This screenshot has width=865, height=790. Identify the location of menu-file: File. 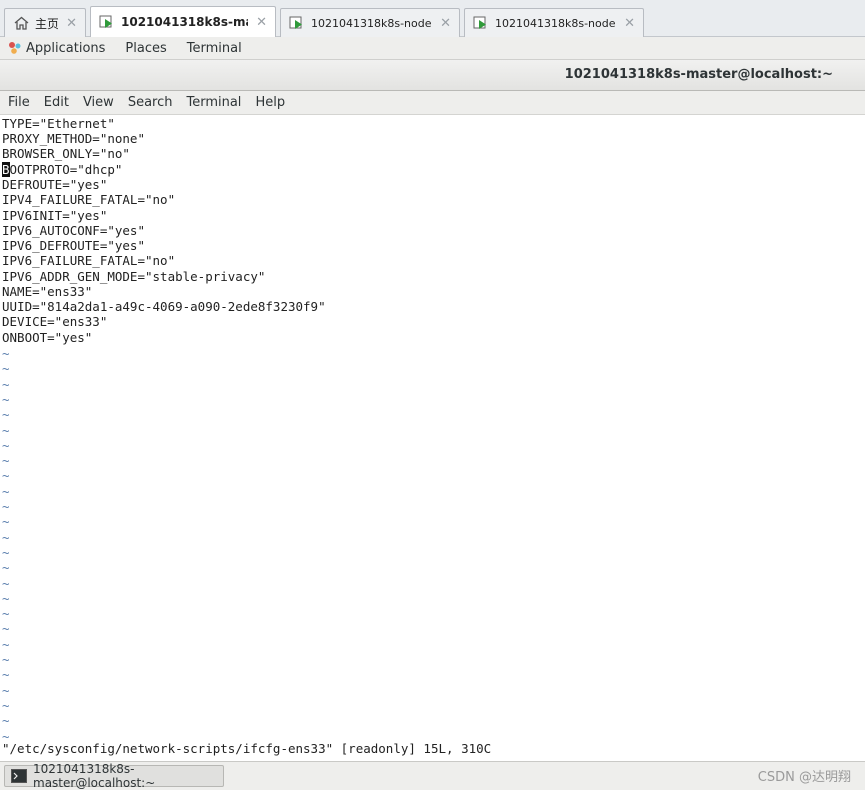
(19, 102).